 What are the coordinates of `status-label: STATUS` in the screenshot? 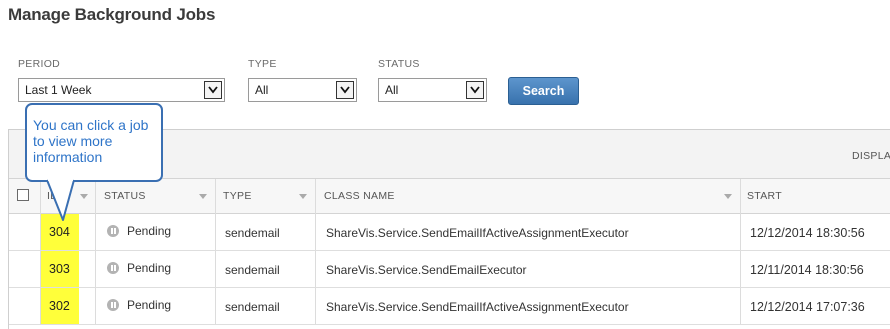 It's located at (399, 64).